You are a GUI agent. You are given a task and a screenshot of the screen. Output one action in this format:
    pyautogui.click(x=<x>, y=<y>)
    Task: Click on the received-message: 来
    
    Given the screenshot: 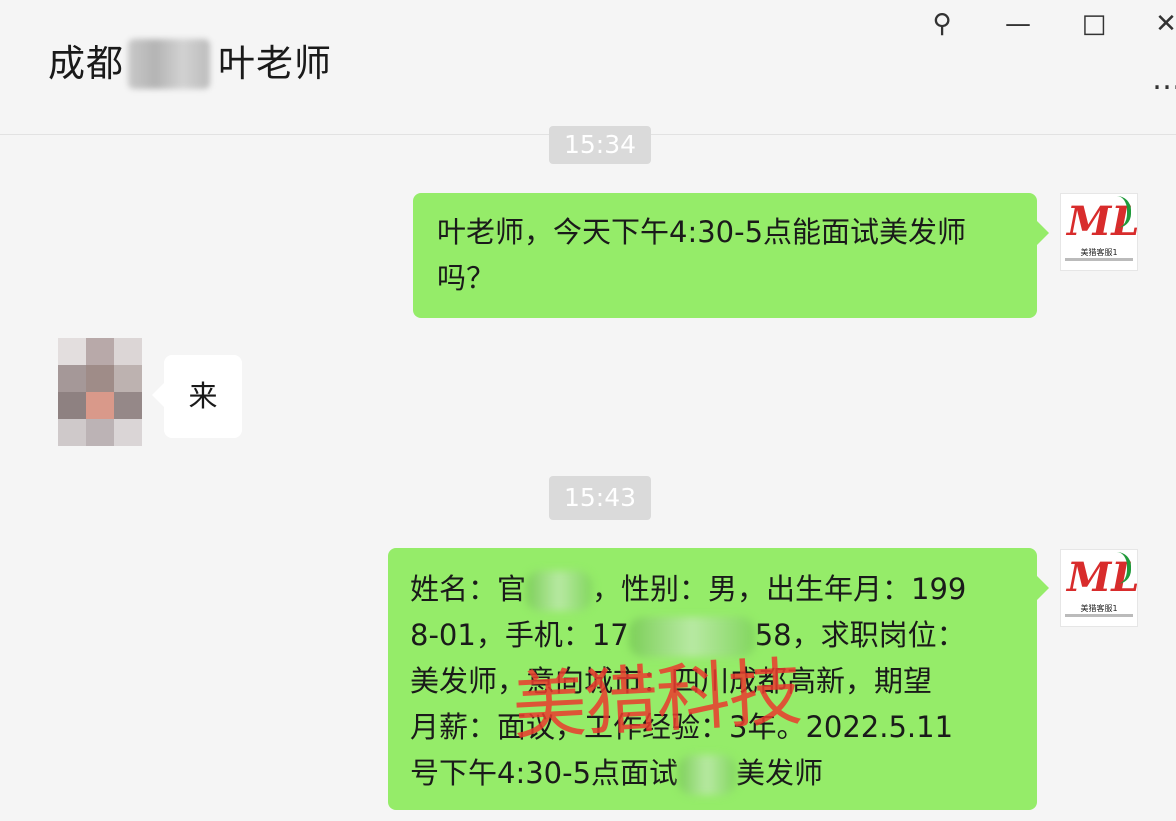 What is the action you would take?
    pyautogui.click(x=197, y=396)
    